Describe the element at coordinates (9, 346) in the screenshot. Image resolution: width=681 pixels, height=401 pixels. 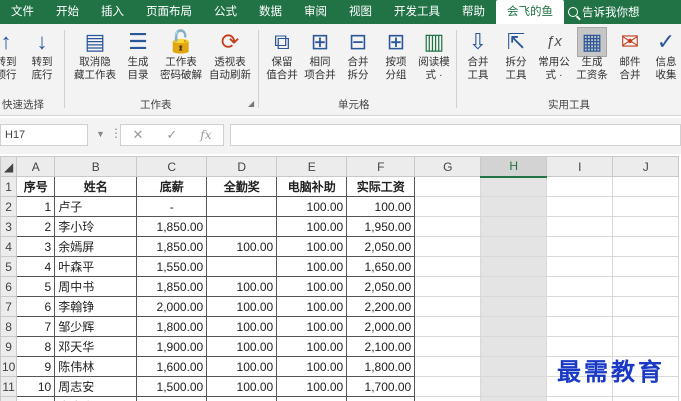
I see `row-header: 9` at that location.